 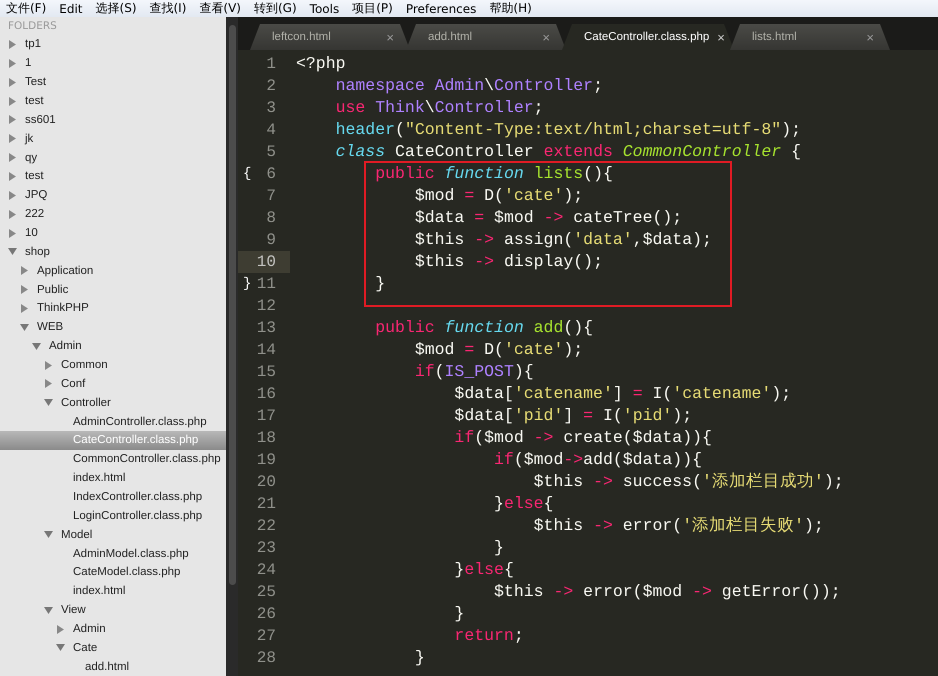 I want to click on menu-item: 查找(I), so click(x=168, y=8).